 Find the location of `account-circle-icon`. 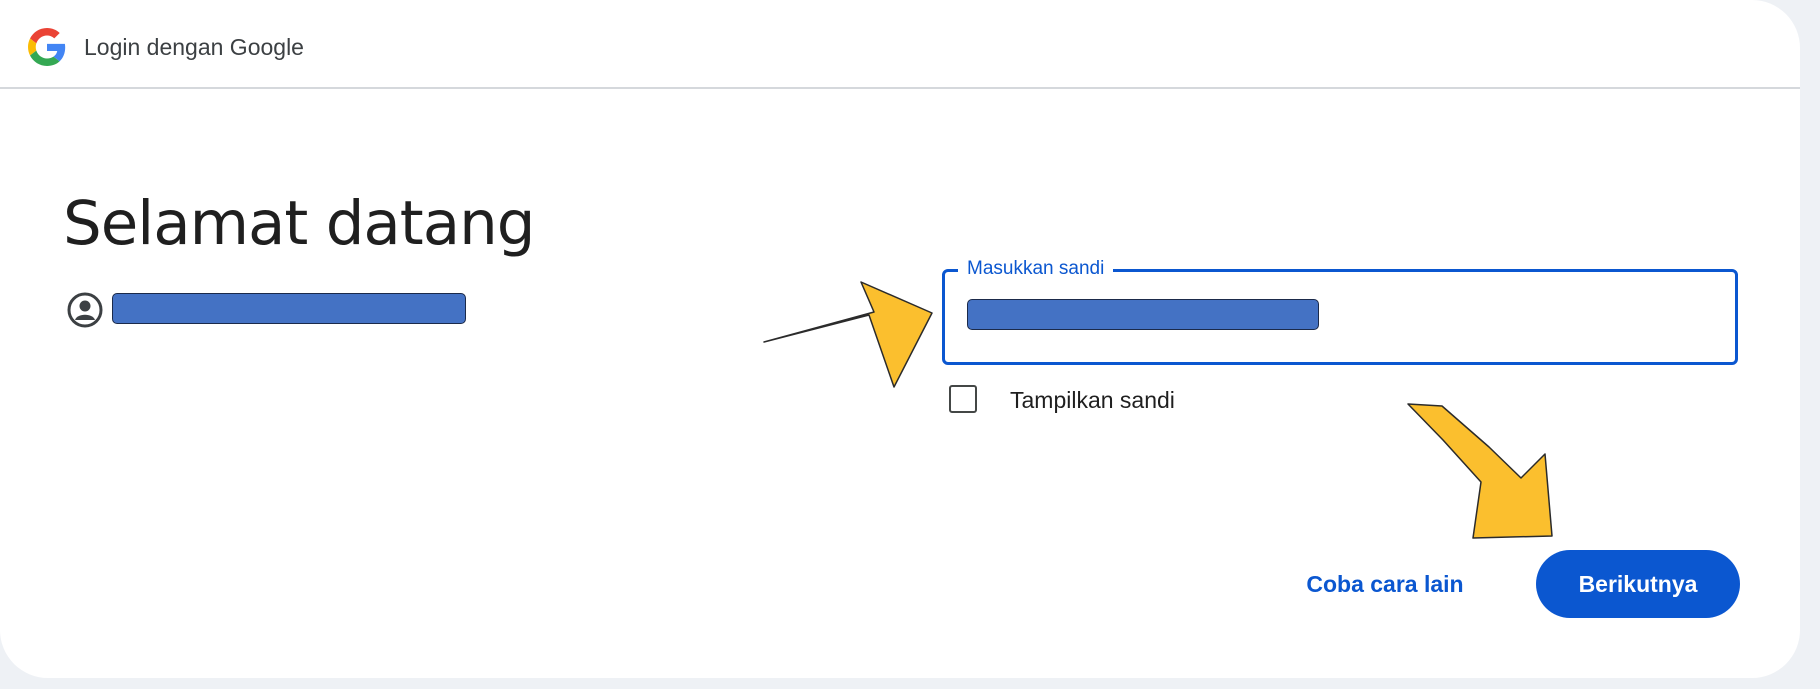

account-circle-icon is located at coordinates (85, 310).